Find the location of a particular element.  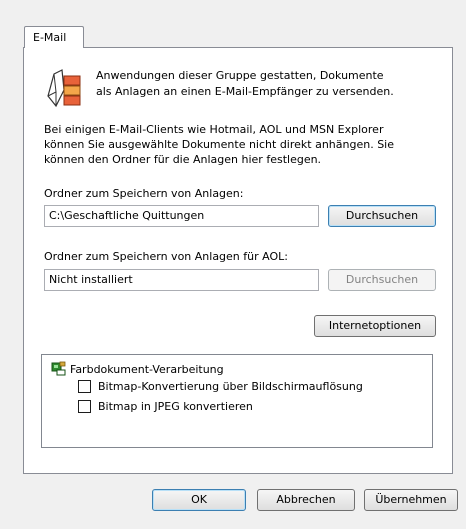

aol-browse-label: Durchsuchen is located at coordinates (382, 279).